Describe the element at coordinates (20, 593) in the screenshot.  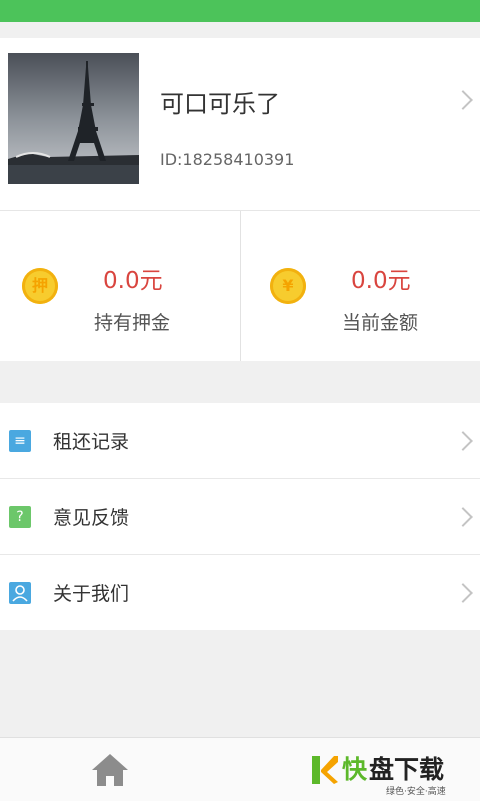
I see `person-icon` at that location.